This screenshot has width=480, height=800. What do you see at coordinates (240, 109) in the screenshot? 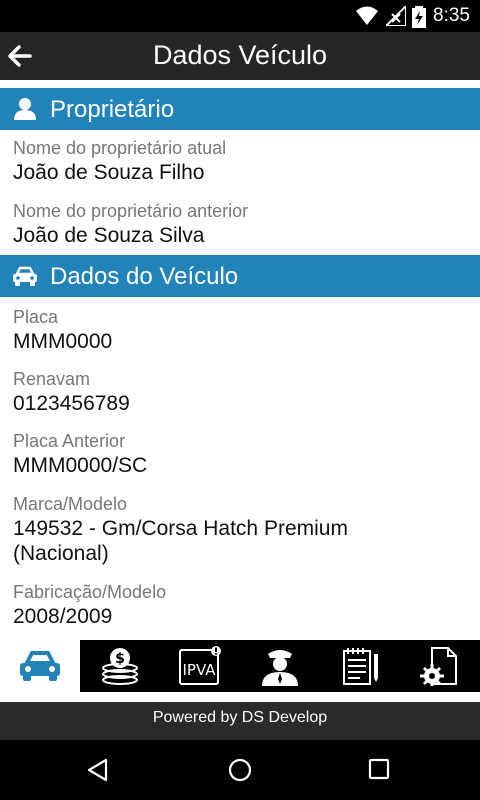
I see `owner-section-header: Proprietário` at bounding box center [240, 109].